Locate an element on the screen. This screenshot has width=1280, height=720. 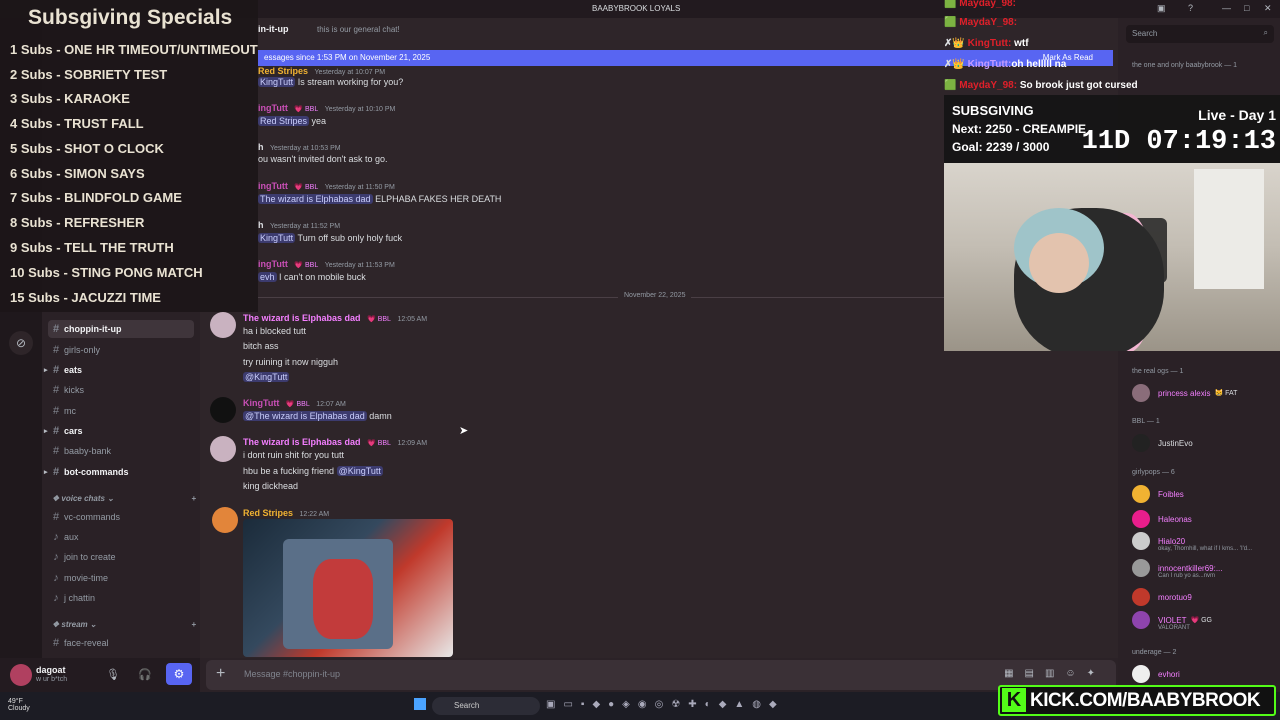
sparkle-icon: ❖ is located at coordinates (56, 498).